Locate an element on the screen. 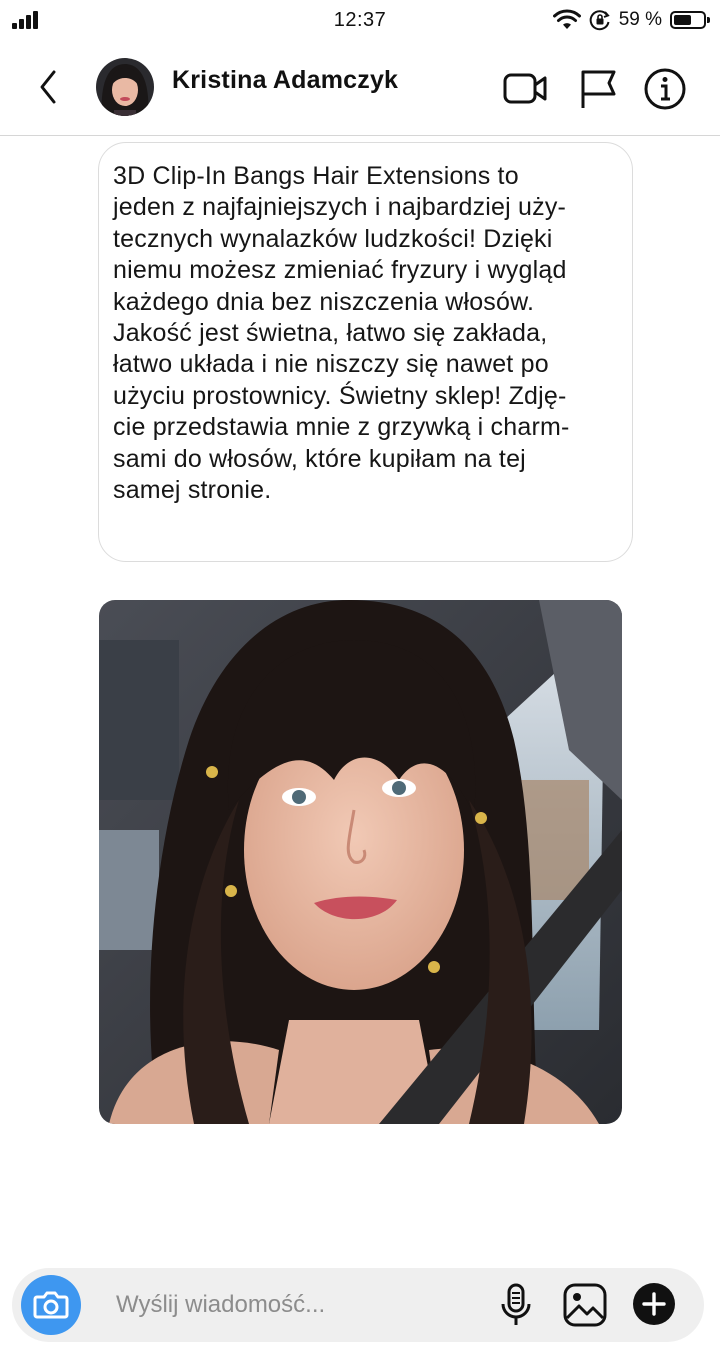 This screenshot has width=720, height=1357. message-line: cie przedstawia mnie z grzywką i charm- is located at coordinates (341, 427).